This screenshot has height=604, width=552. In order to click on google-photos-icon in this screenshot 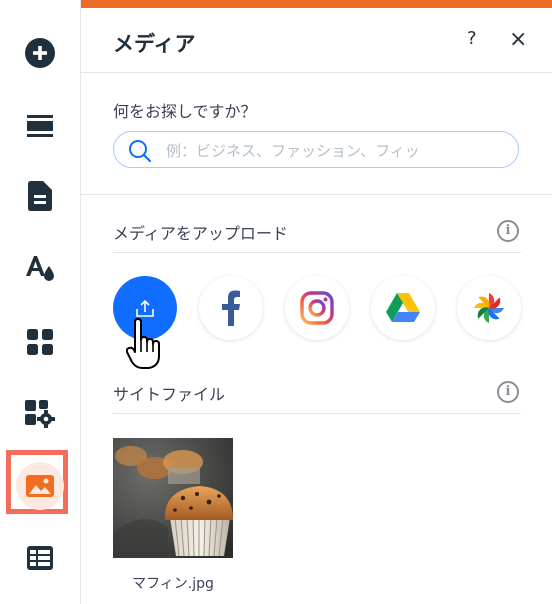, I will do `click(489, 308)`.